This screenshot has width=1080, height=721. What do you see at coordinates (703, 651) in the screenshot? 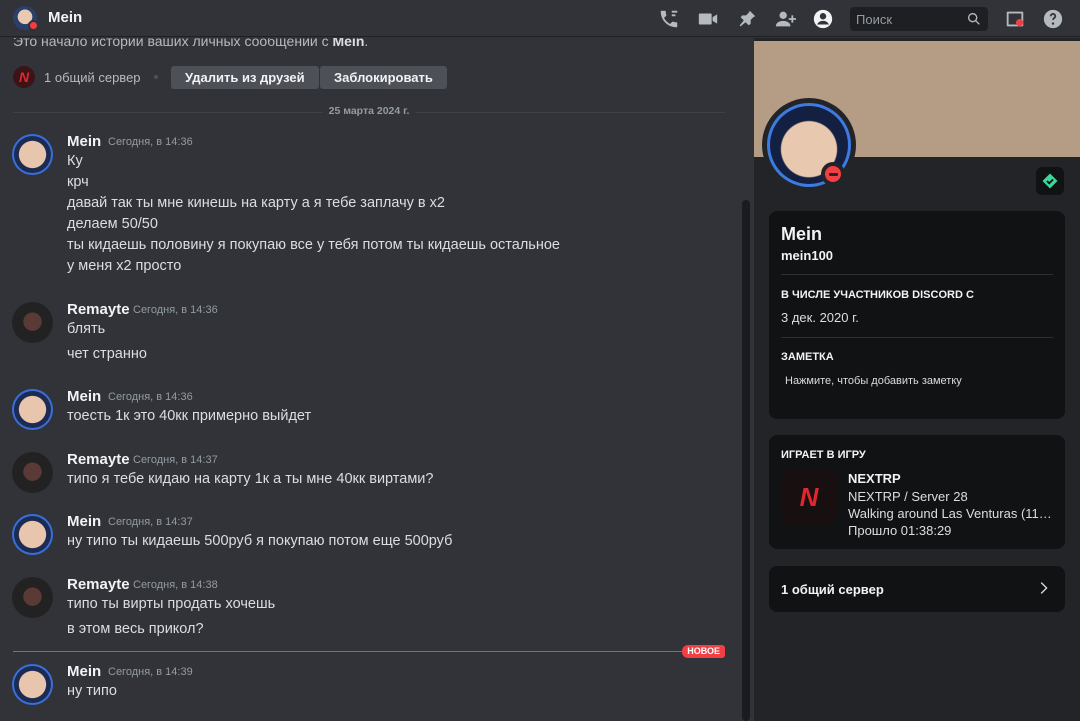
I see `new-badge: НОВОЕ` at bounding box center [703, 651].